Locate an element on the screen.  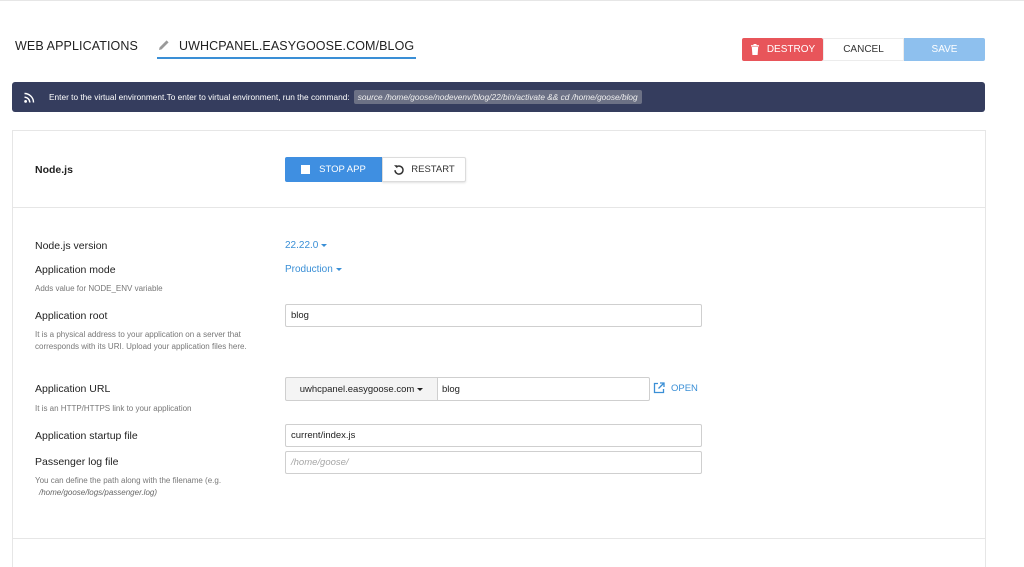
tab-application: UWHCPANEL.EASYGOOSE.COM/BLOG is located at coordinates (287, 46).